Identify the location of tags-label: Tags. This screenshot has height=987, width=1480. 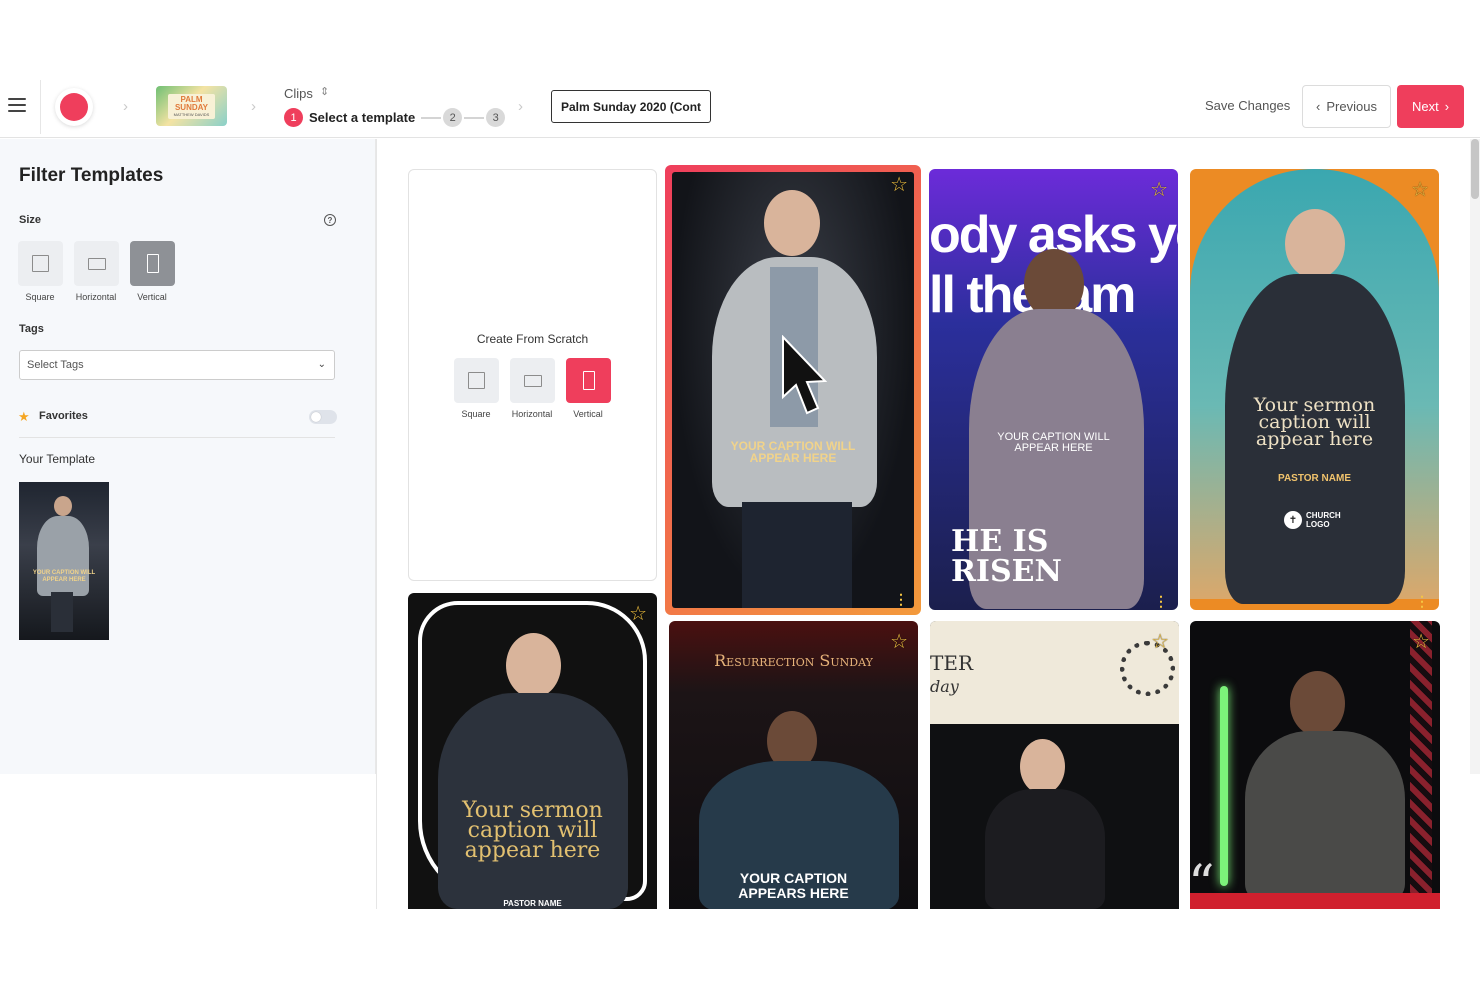
(31, 329).